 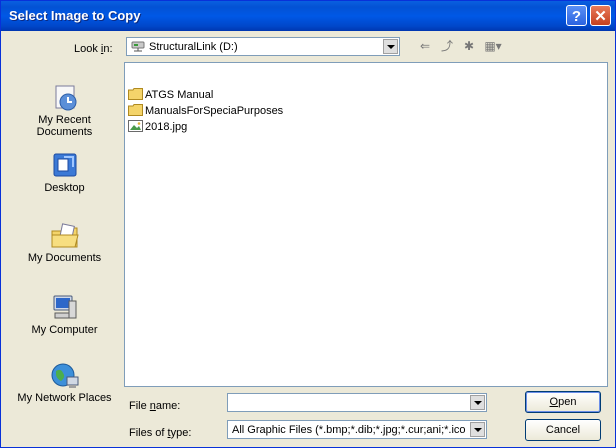 What do you see at coordinates (390, 46) in the screenshot?
I see `look-in-dropdown-arrow` at bounding box center [390, 46].